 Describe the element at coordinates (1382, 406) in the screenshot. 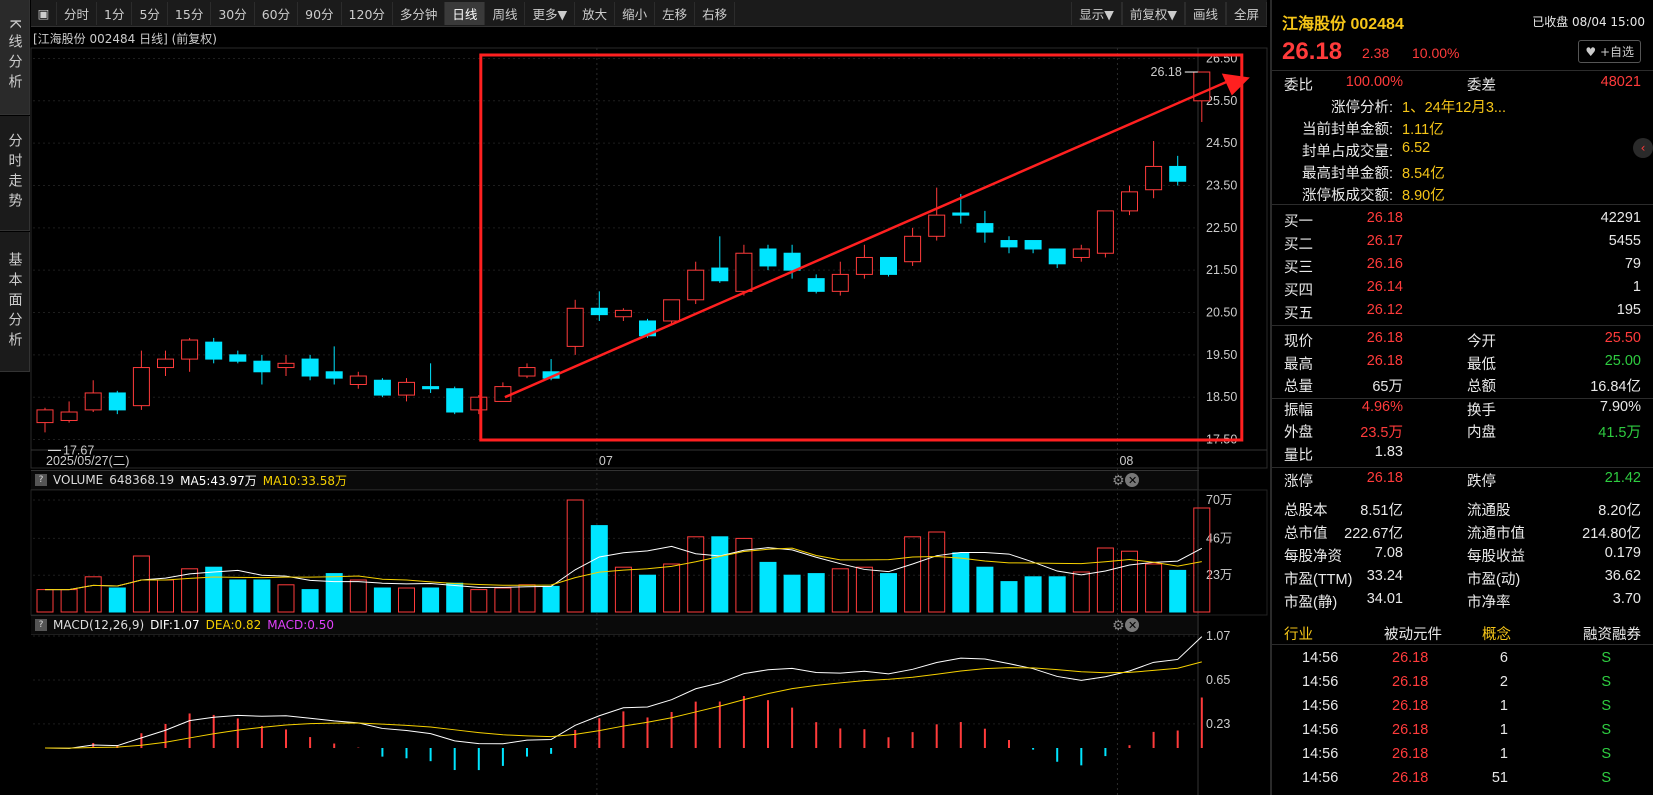

I see `quote-value: 4.96%` at that location.